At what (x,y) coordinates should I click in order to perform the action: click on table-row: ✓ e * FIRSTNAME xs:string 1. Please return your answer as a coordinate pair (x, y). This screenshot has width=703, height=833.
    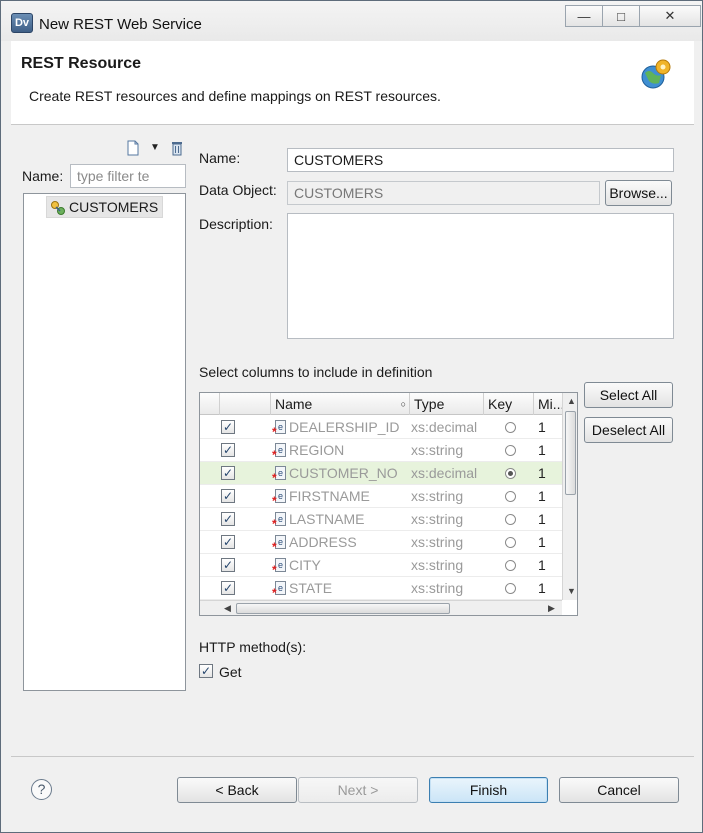
    Looking at the image, I should click on (381, 496).